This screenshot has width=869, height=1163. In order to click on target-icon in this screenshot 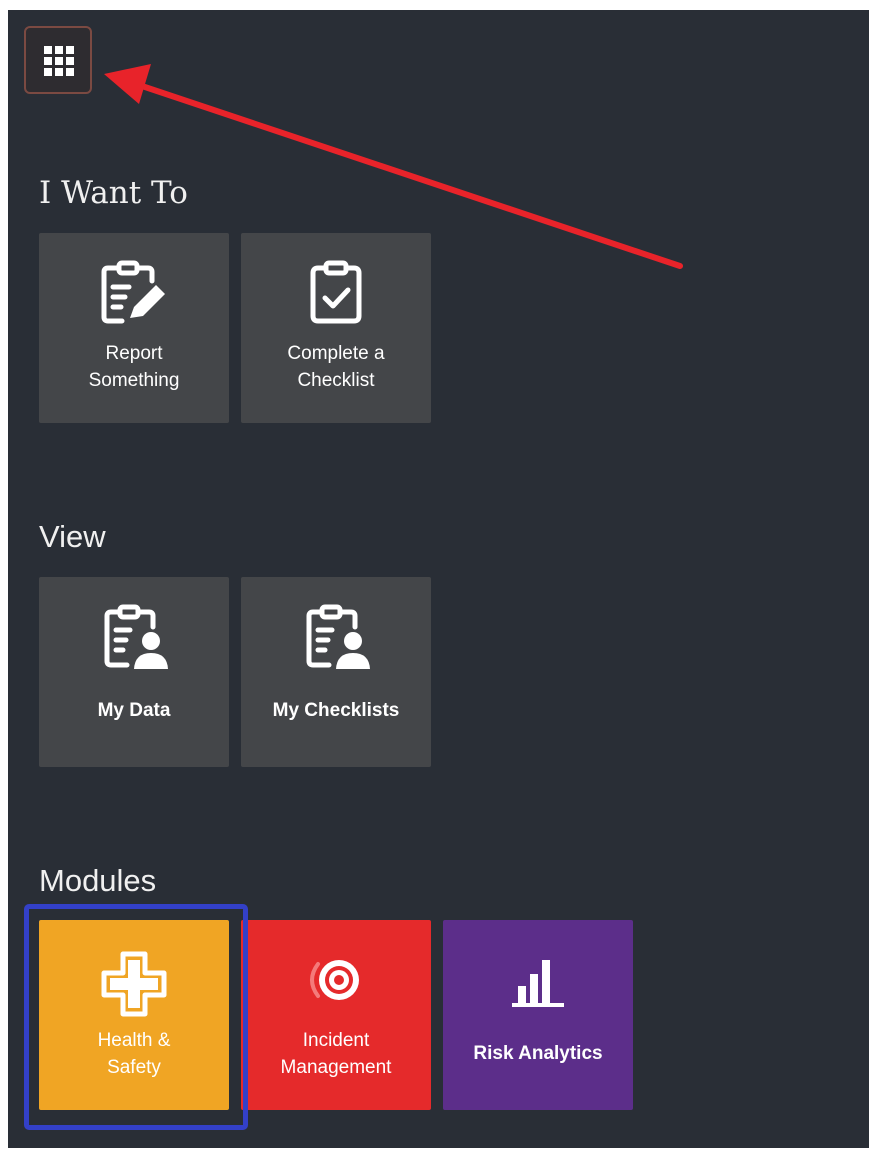, I will do `click(334, 980)`.